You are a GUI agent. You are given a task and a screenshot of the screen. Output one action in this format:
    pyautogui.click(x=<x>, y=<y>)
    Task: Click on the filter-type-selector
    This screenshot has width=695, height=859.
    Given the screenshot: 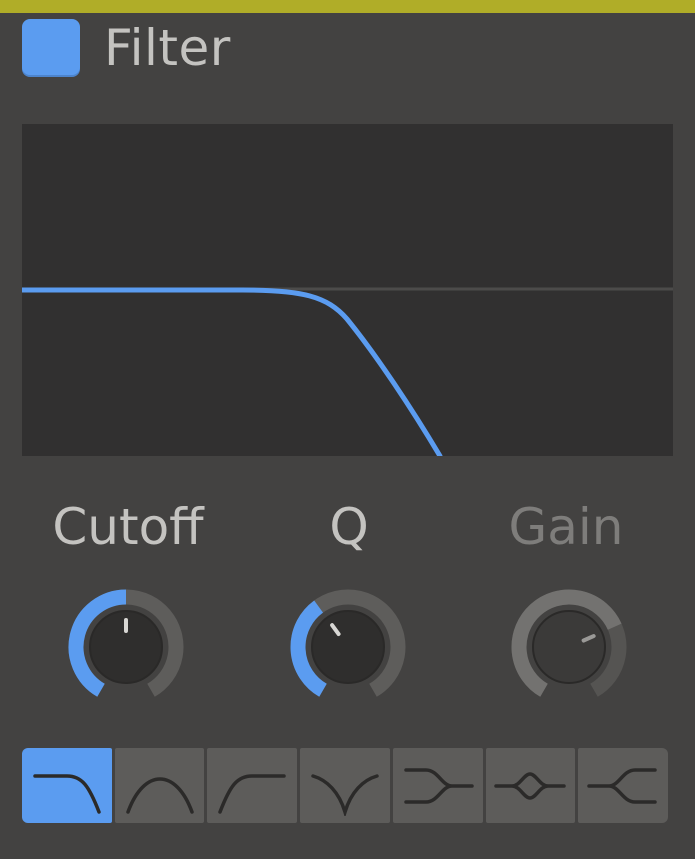 What is the action you would take?
    pyautogui.click(x=345, y=785)
    